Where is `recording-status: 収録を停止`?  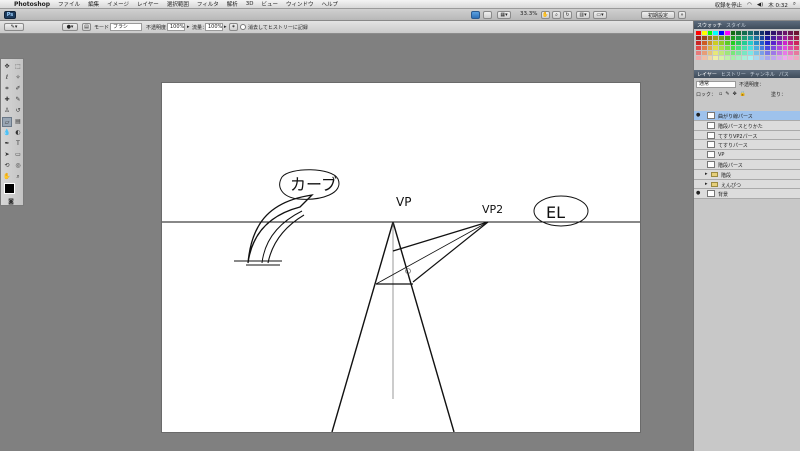 recording-status: 収録を停止 is located at coordinates (729, 5).